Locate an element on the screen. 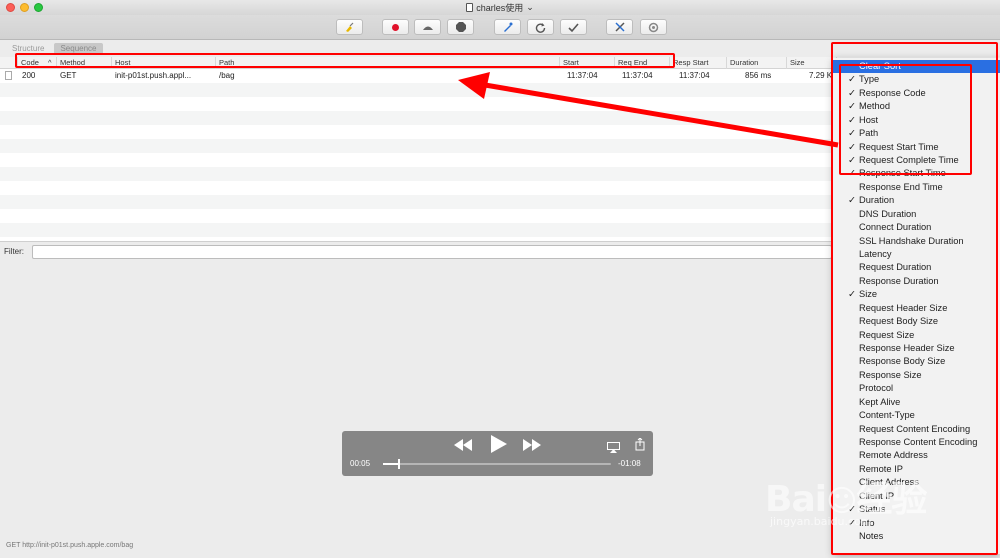  menu-item: ✓ Request Start Time is located at coordinates (916, 147).